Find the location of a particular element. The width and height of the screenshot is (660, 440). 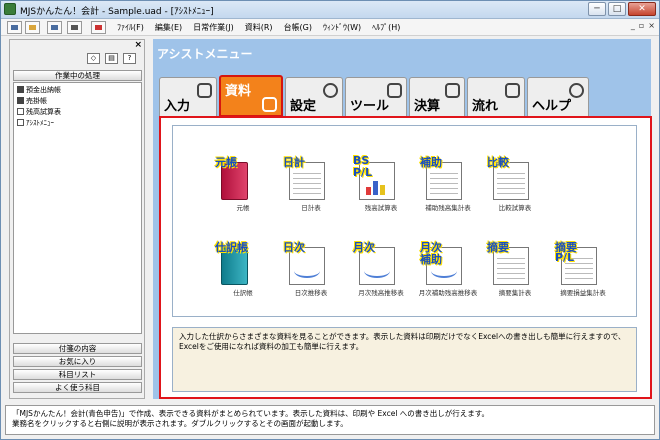

flow-icon is located at coordinates (512, 90).